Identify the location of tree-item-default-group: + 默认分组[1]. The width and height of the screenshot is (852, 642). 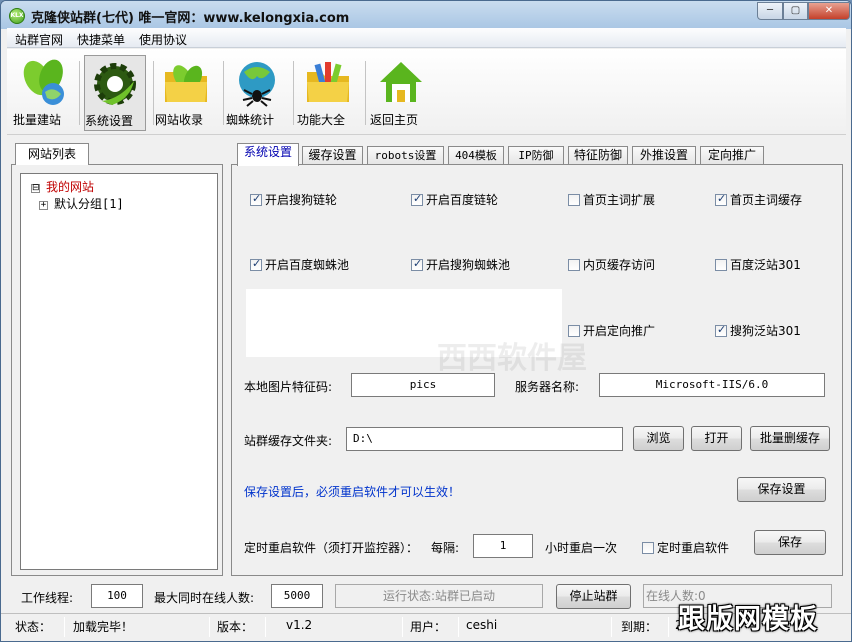
(81, 203).